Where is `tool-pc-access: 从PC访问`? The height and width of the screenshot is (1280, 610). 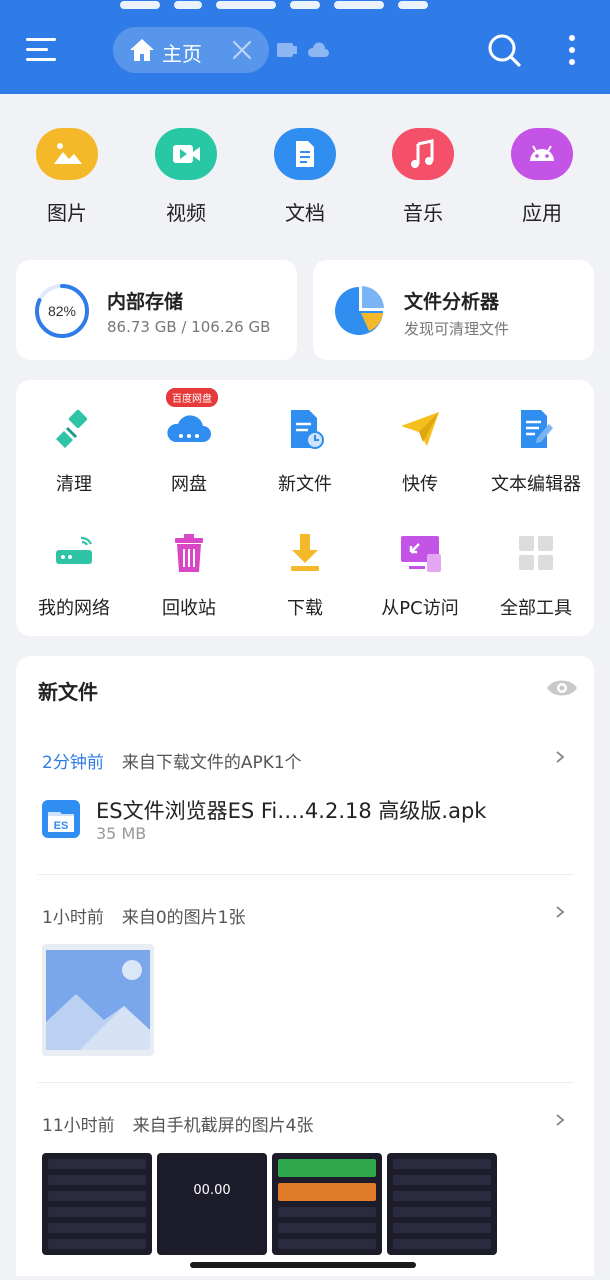
tool-pc-access: 从PC访问 is located at coordinates (420, 575).